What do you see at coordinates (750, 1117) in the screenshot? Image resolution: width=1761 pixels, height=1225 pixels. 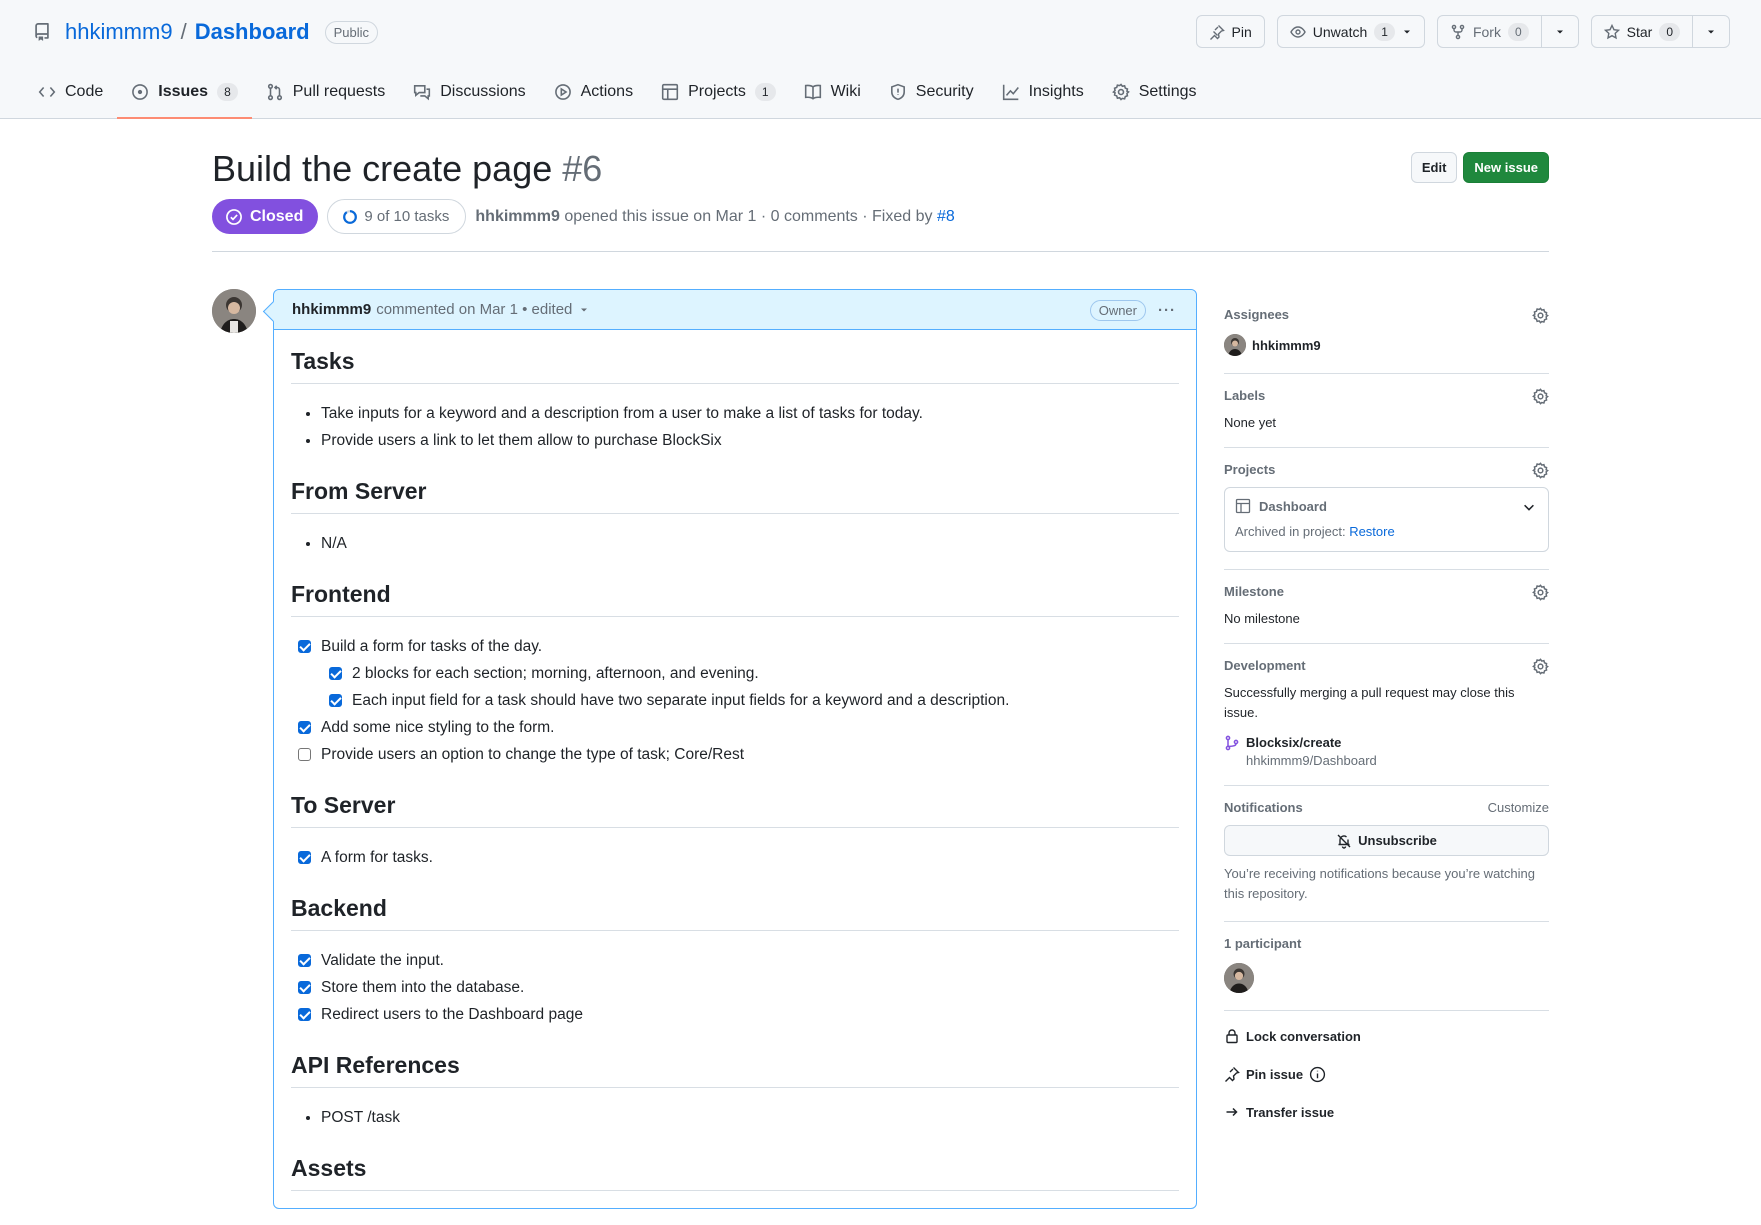 I see `list-item: POST /task` at bounding box center [750, 1117].